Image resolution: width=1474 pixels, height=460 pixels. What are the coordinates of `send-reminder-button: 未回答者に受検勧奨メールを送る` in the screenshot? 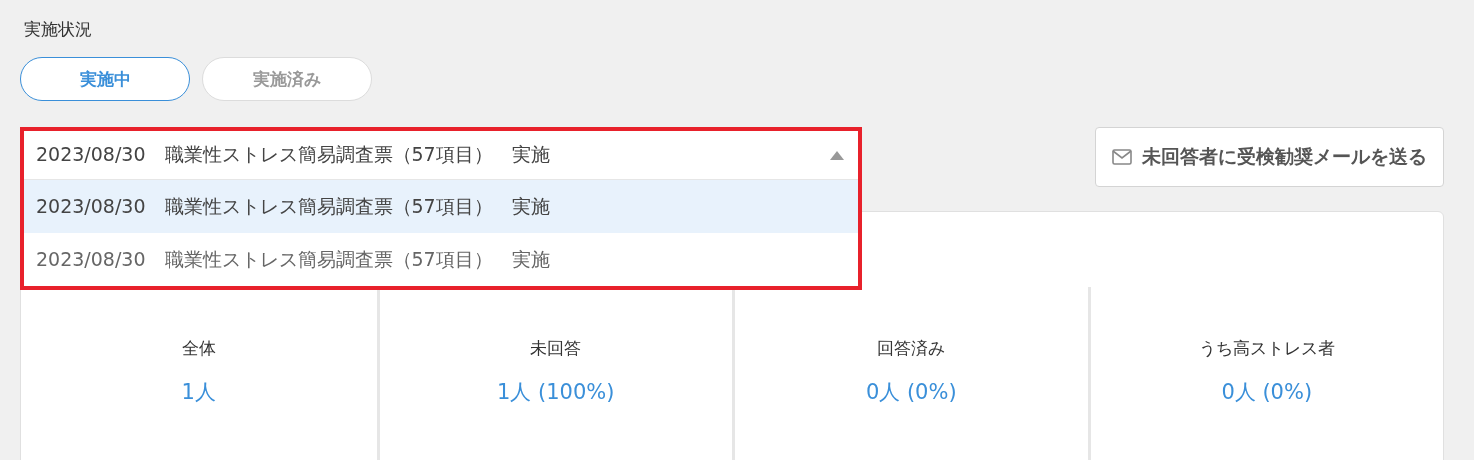 It's located at (1269, 157).